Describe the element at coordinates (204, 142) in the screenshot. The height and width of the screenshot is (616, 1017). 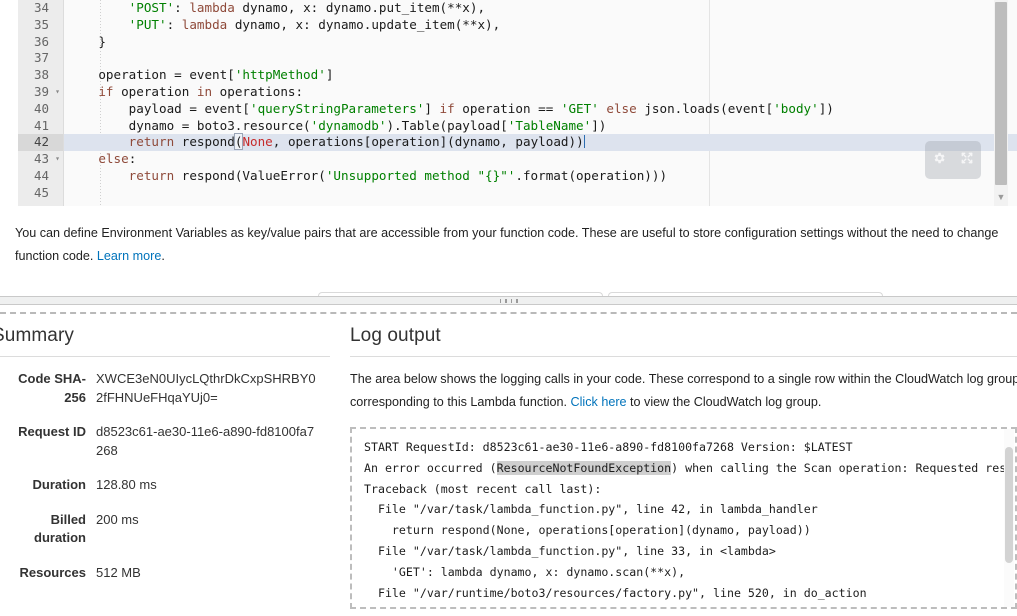
I see `code-token: respond` at that location.